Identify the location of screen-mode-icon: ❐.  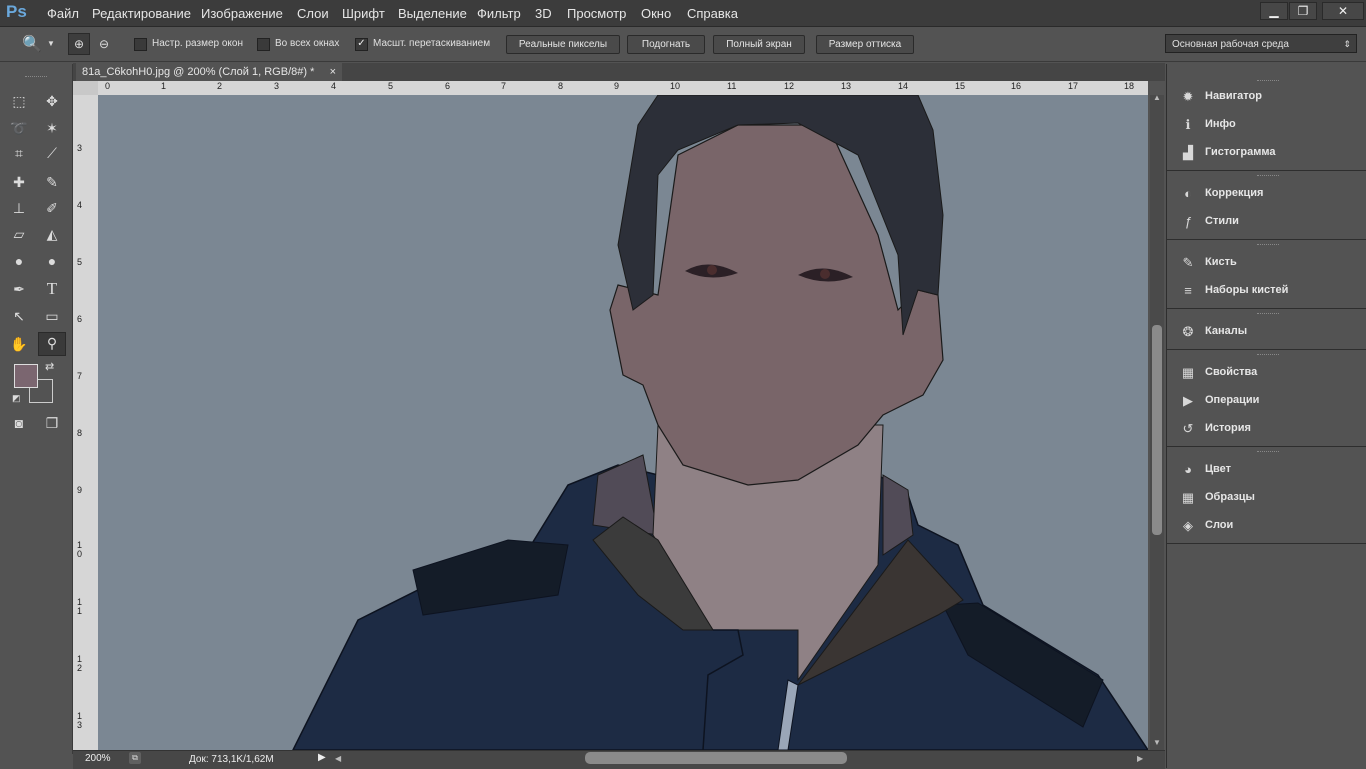
(52, 423).